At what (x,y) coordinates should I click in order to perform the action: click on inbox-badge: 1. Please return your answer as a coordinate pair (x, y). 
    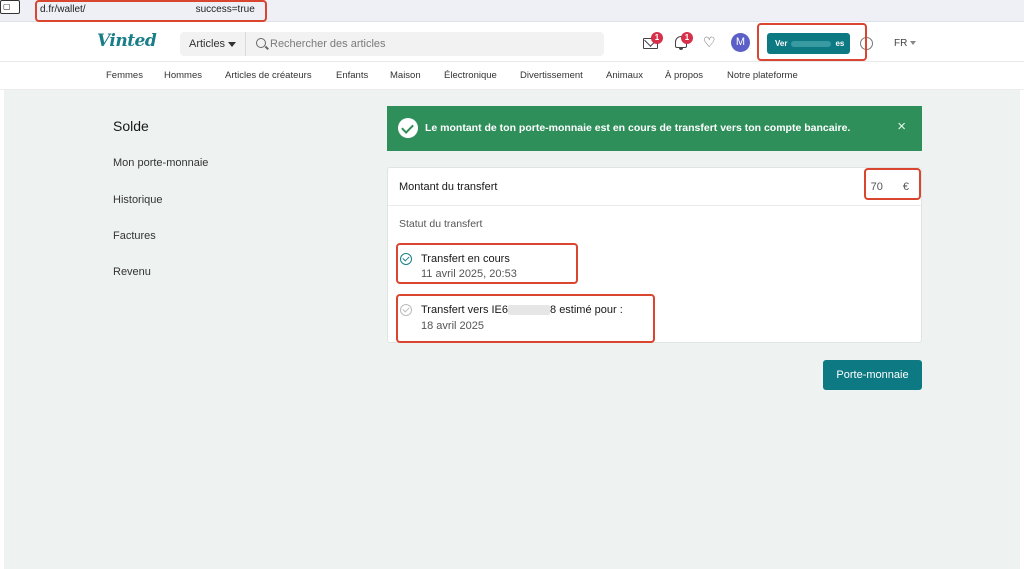
    Looking at the image, I should click on (657, 38).